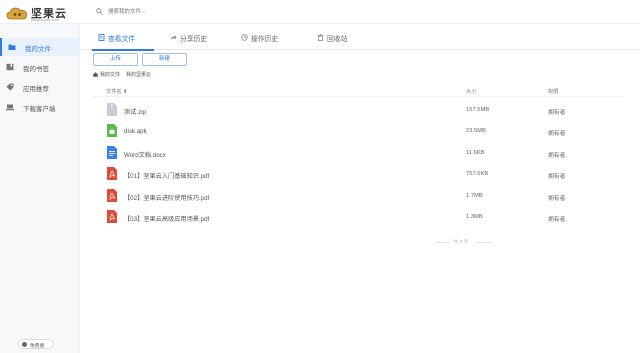  What do you see at coordinates (166, 197) in the screenshot?
I see `file-name: 【02】坚果云进阶使用技巧.pdf` at bounding box center [166, 197].